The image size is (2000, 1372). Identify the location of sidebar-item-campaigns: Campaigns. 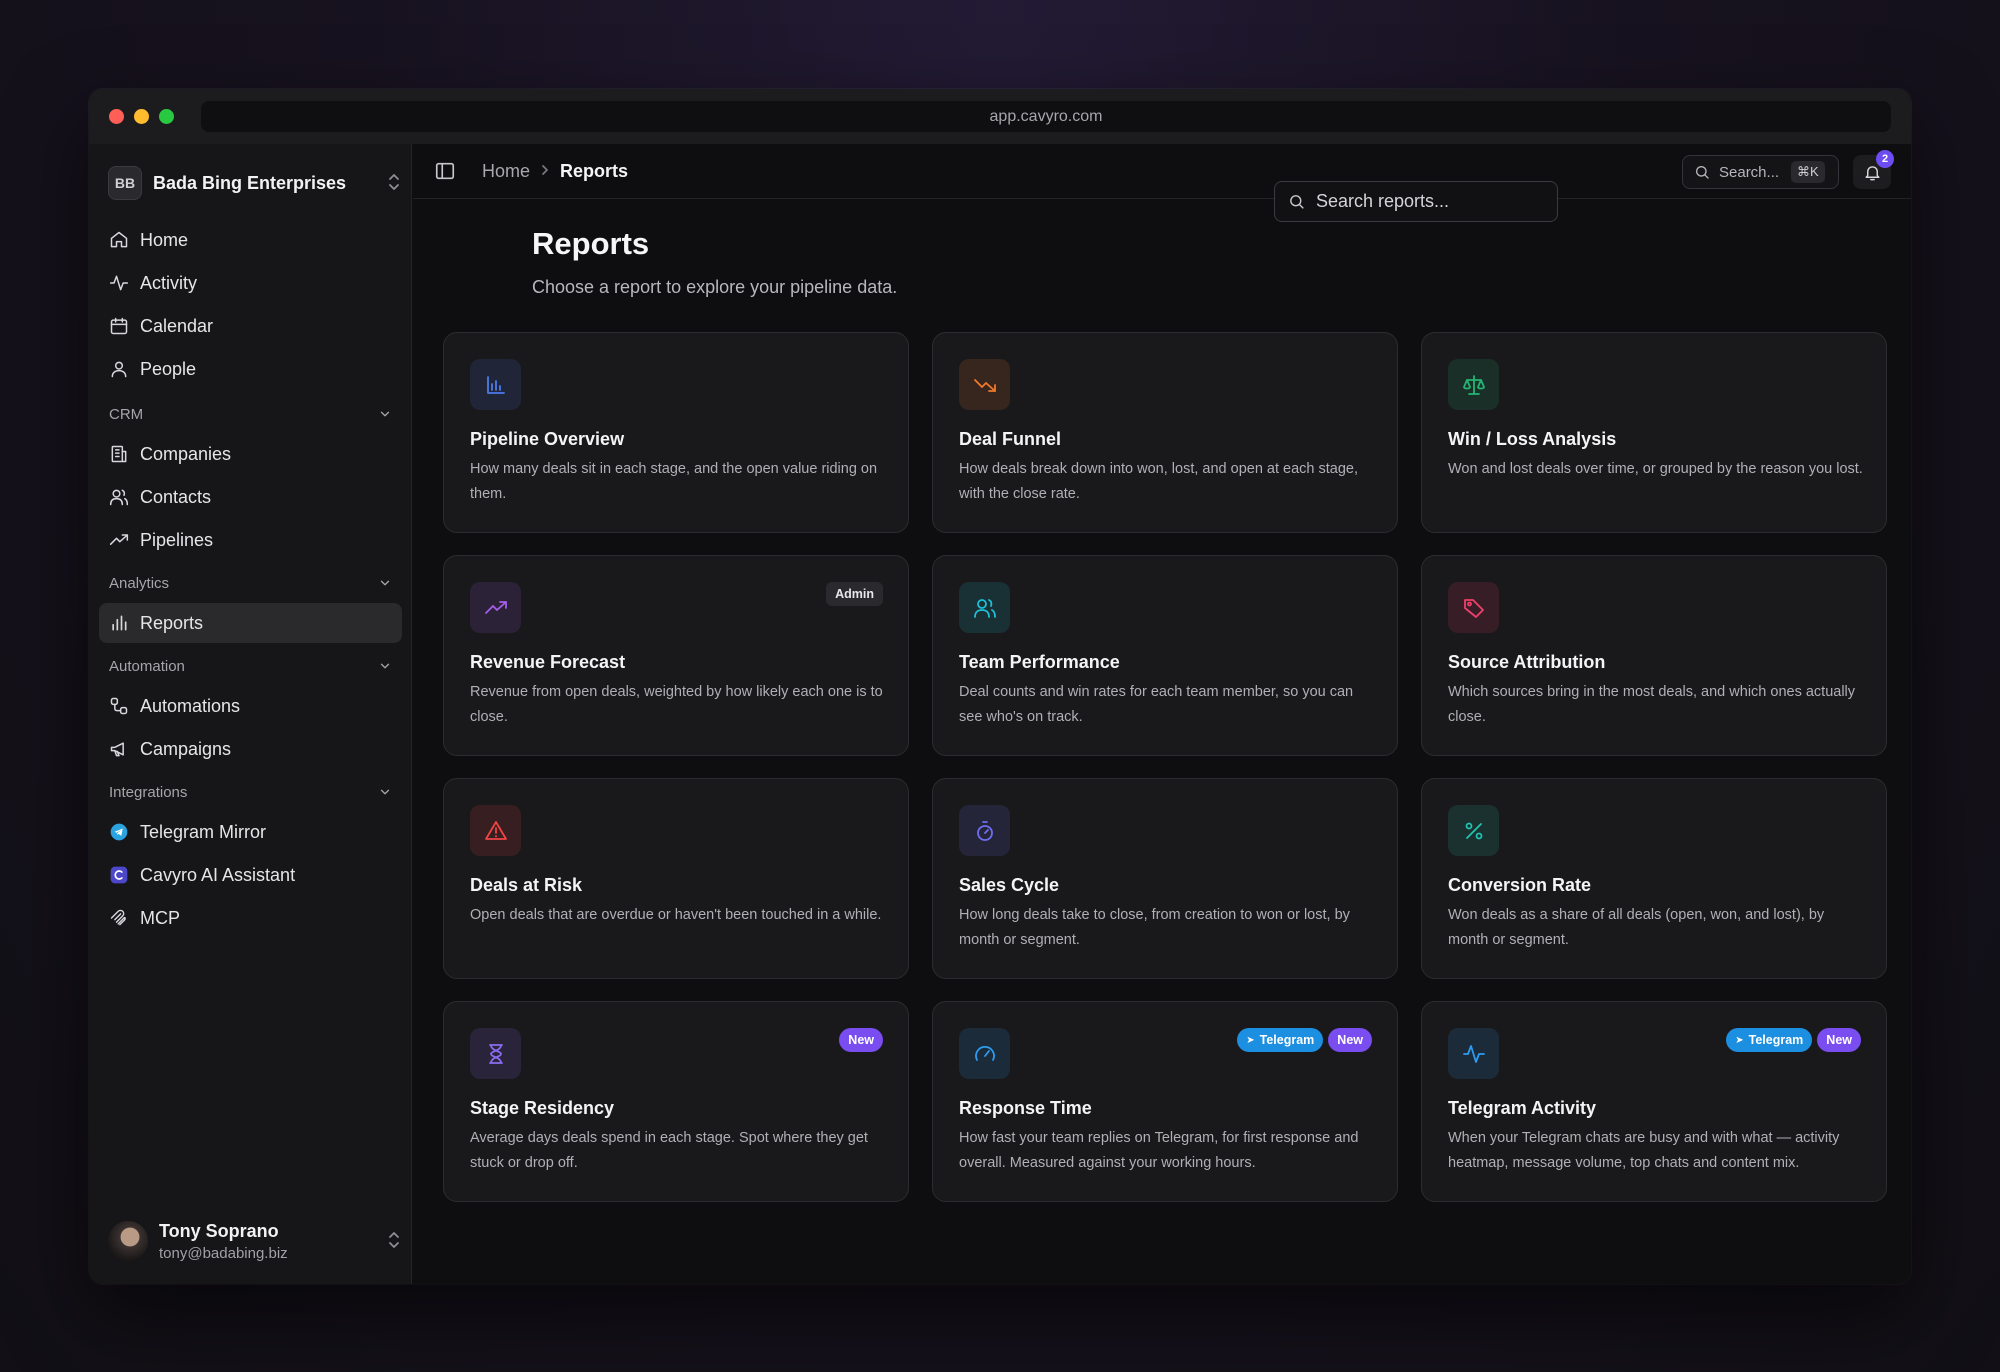
(250, 749).